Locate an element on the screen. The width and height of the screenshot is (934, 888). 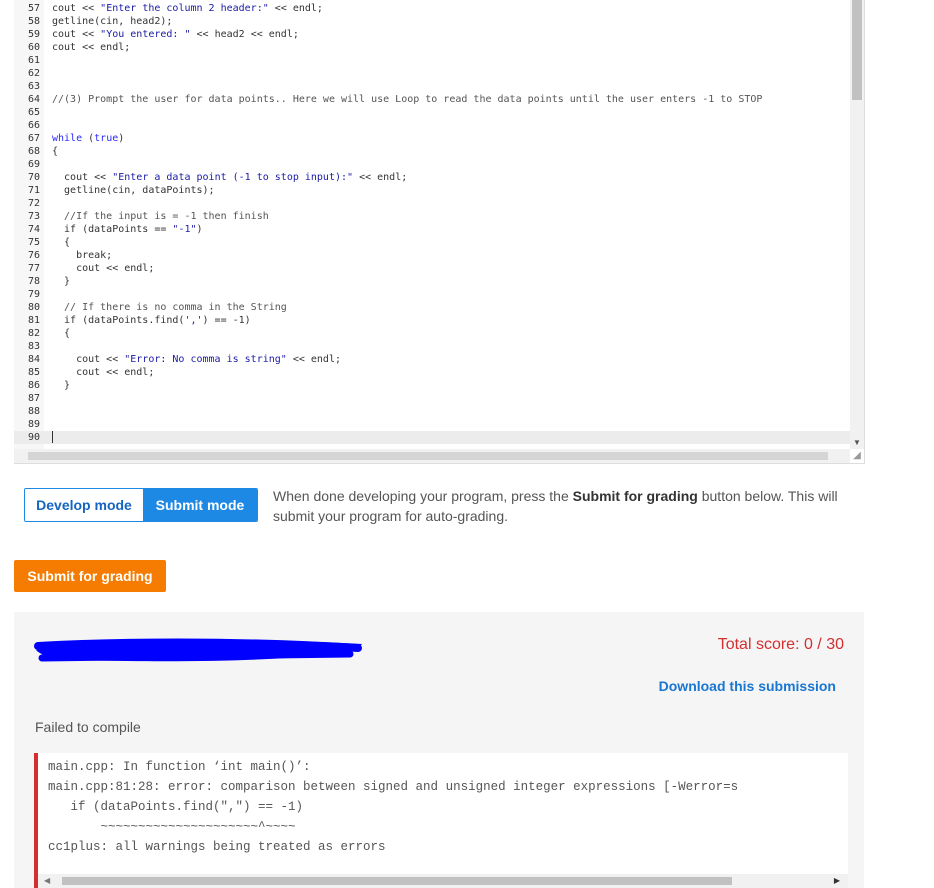
editor-horizontal-scrollbar is located at coordinates (432, 456).